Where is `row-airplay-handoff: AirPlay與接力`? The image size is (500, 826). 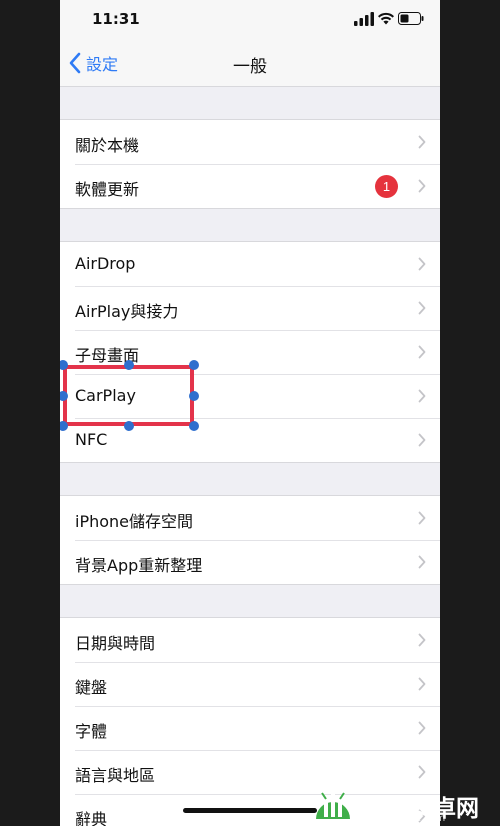 row-airplay-handoff: AirPlay與接力 is located at coordinates (250, 308).